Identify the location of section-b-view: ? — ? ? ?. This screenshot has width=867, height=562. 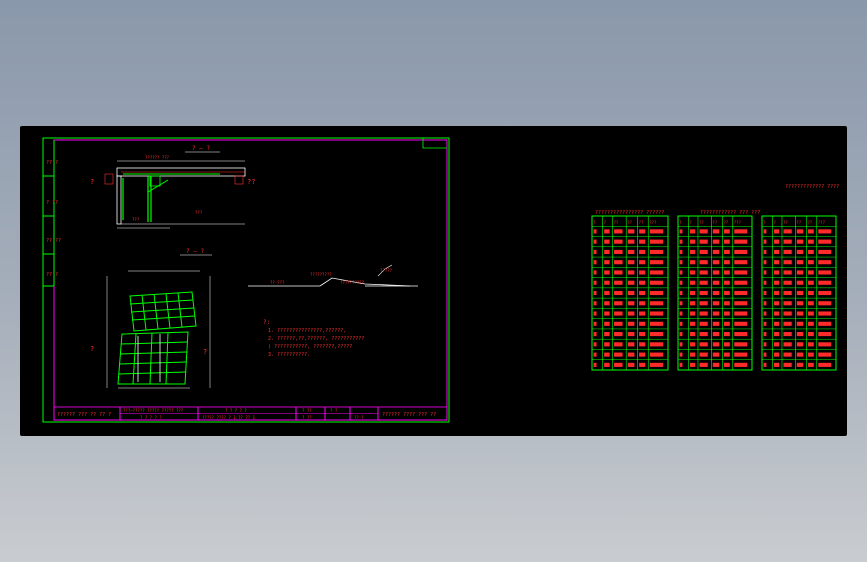
(151, 318).